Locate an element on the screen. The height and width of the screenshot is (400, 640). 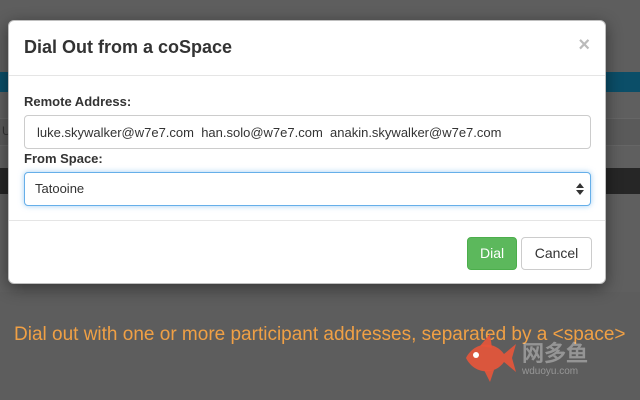
watermark-url: wduoyu.com is located at coordinates (550, 371).